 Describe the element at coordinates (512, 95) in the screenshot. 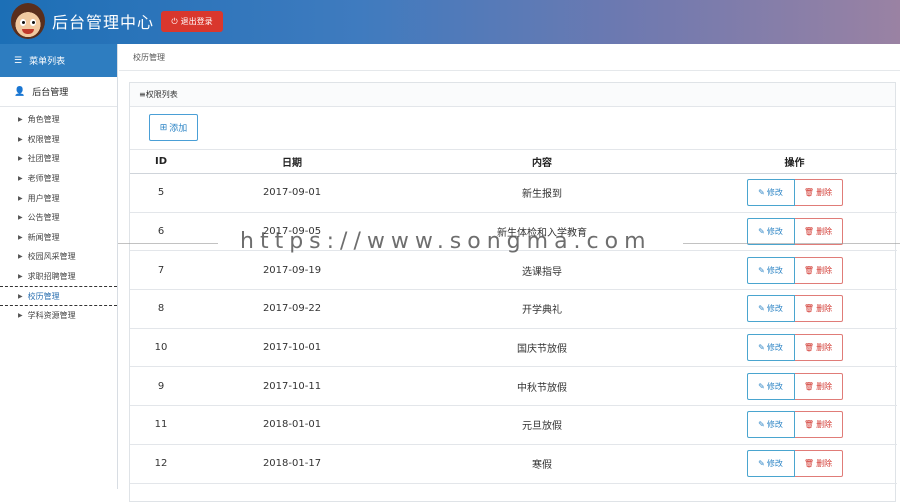

I see `panel-header: ≡权限列表` at that location.